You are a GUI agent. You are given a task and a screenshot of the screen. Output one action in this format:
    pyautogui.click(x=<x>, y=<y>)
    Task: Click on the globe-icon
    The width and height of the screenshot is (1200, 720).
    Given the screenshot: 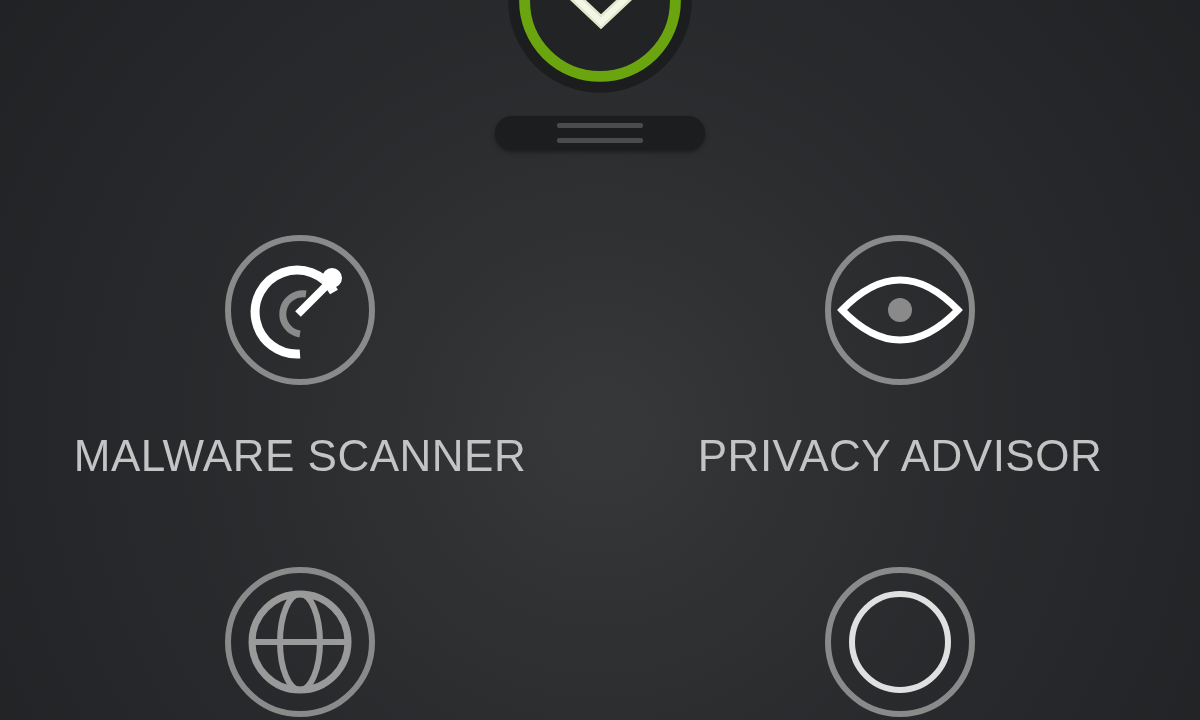 What is the action you would take?
    pyautogui.click(x=300, y=642)
    